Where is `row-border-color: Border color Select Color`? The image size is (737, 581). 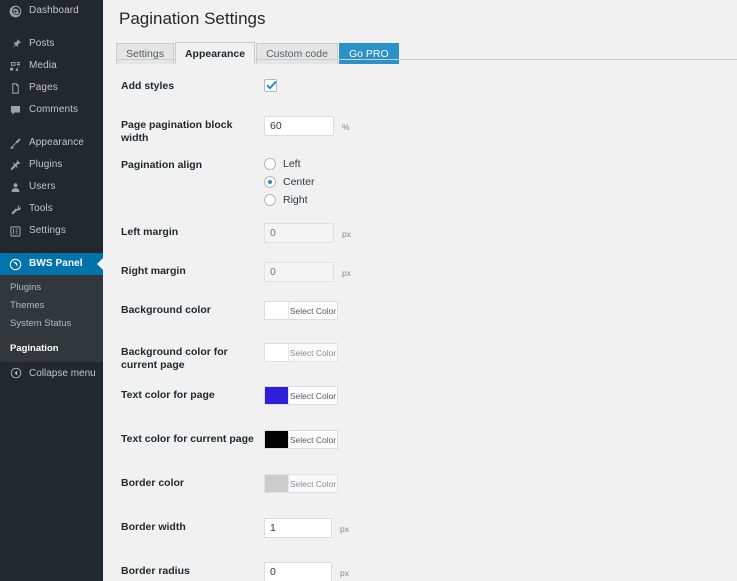 row-border-color: Border color Select Color is located at coordinates (420, 488).